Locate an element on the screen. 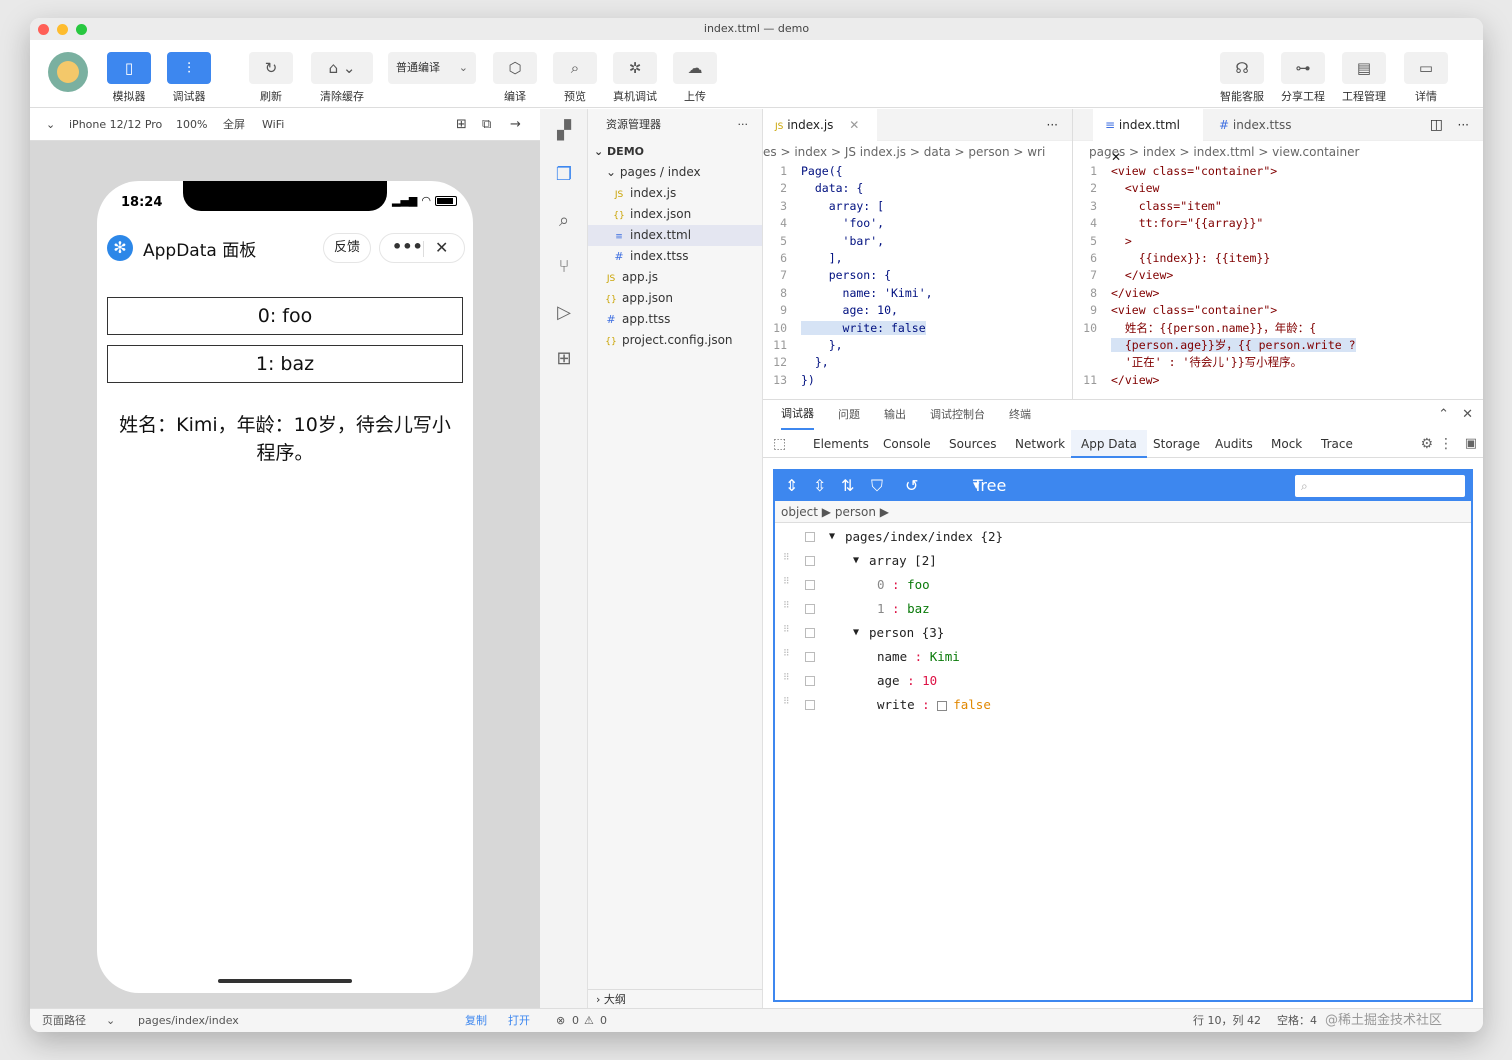  indent-setting: 空格：4 is located at coordinates (1297, 1020).